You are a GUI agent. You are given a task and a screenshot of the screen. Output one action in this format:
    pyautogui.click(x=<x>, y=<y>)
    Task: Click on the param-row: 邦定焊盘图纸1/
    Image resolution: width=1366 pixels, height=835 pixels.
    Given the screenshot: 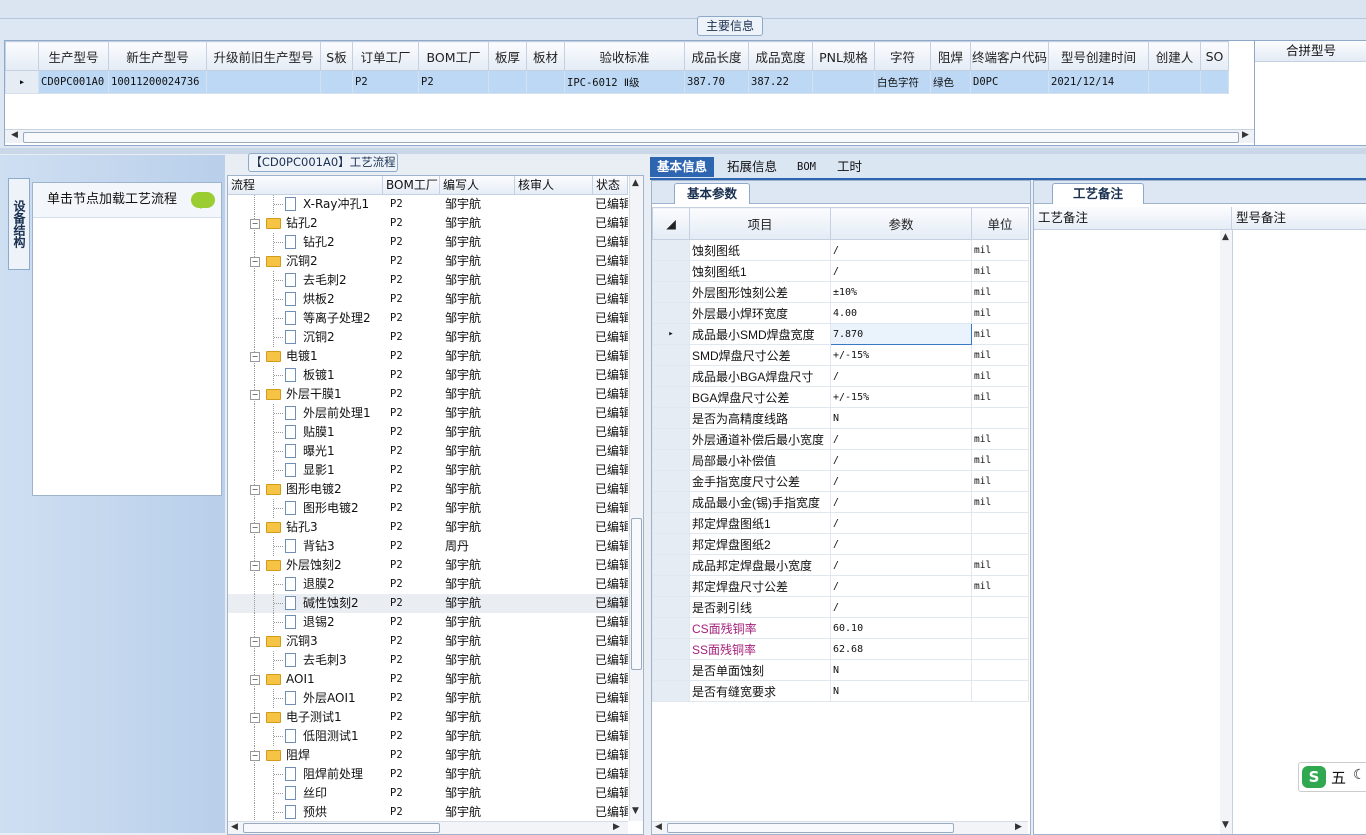 What is the action you would take?
    pyautogui.click(x=840, y=523)
    